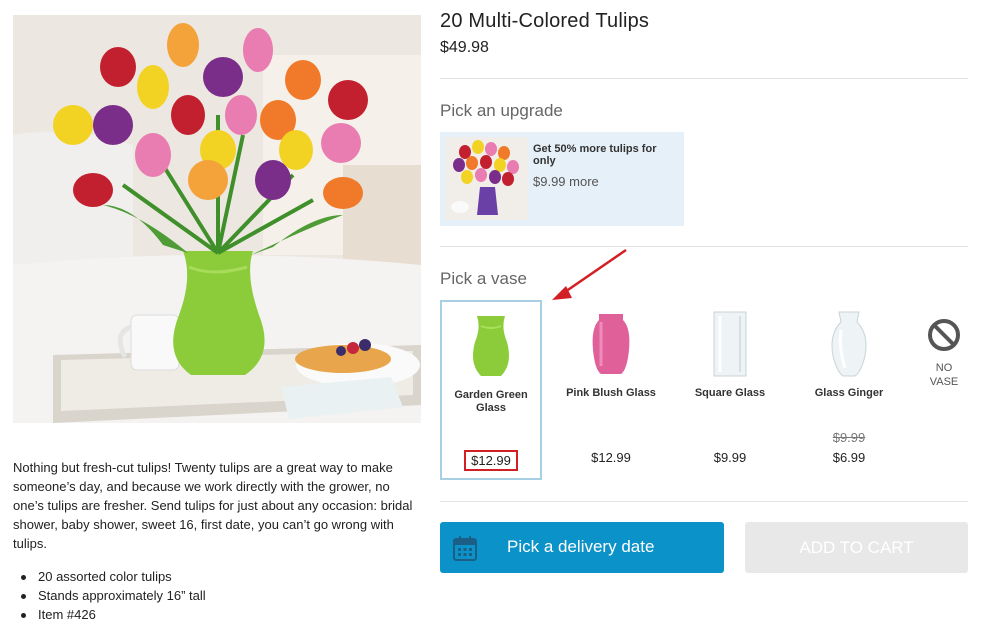 This screenshot has width=1002, height=627. I want to click on calendar-icon, so click(465, 548).